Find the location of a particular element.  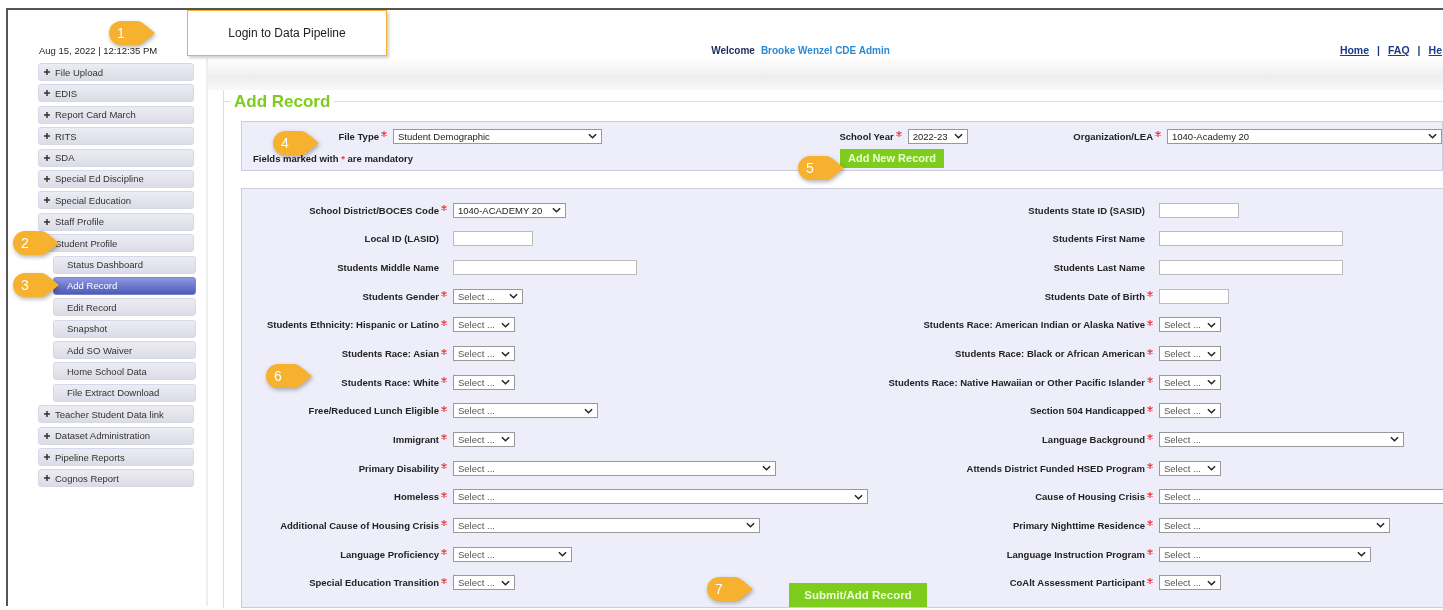

step-marker-tooltip: 4 is located at coordinates (296, 143).